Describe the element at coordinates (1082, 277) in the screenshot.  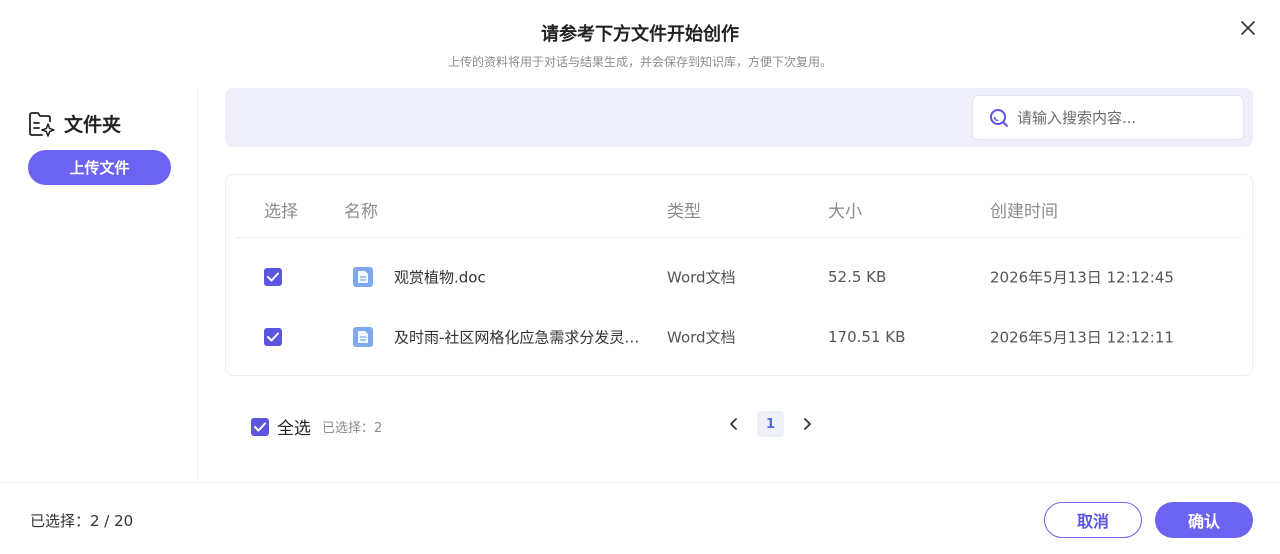
I see `file-created: 2026年5月13日 12:12:45` at that location.